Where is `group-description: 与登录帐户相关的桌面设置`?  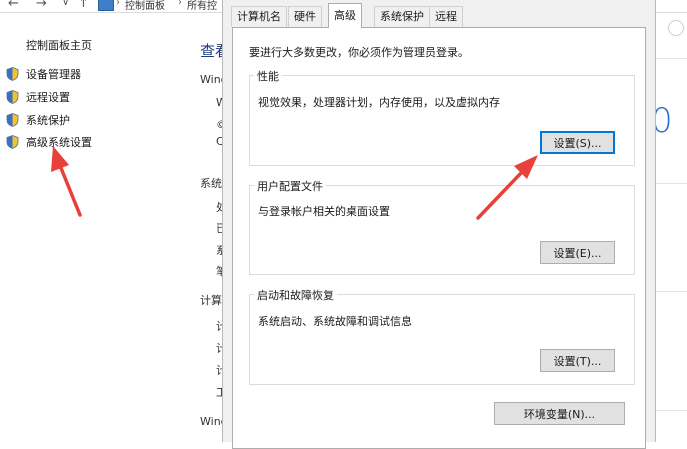
group-description: 与登录帐户相关的桌面设置 is located at coordinates (324, 211).